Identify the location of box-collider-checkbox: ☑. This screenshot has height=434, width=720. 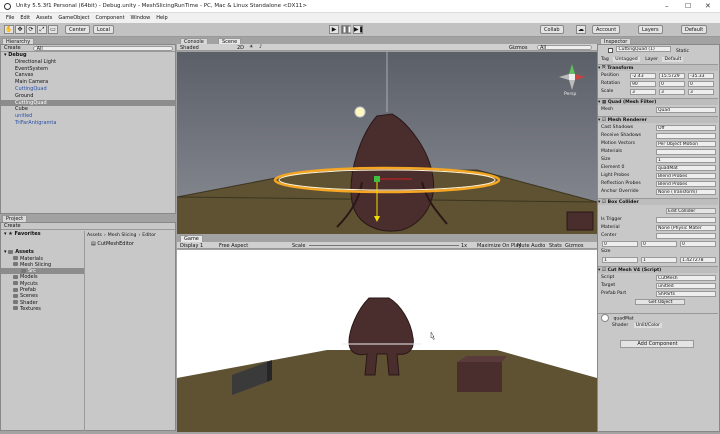
(604, 202).